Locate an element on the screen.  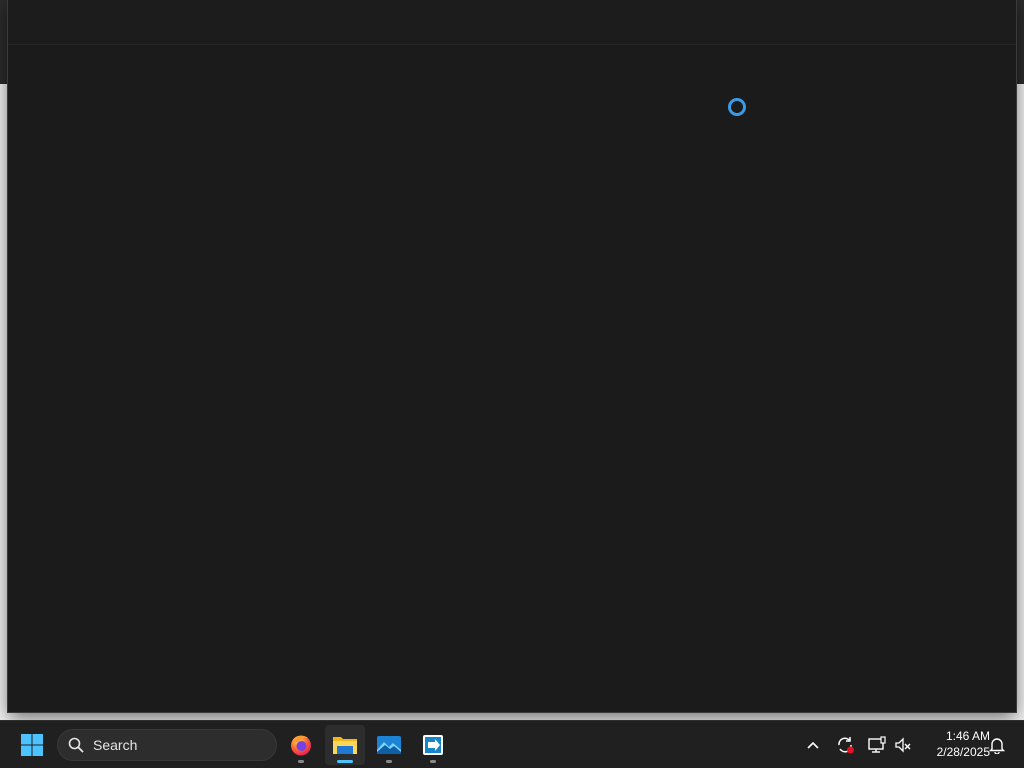
tray-sync-status is located at coordinates (845, 745).